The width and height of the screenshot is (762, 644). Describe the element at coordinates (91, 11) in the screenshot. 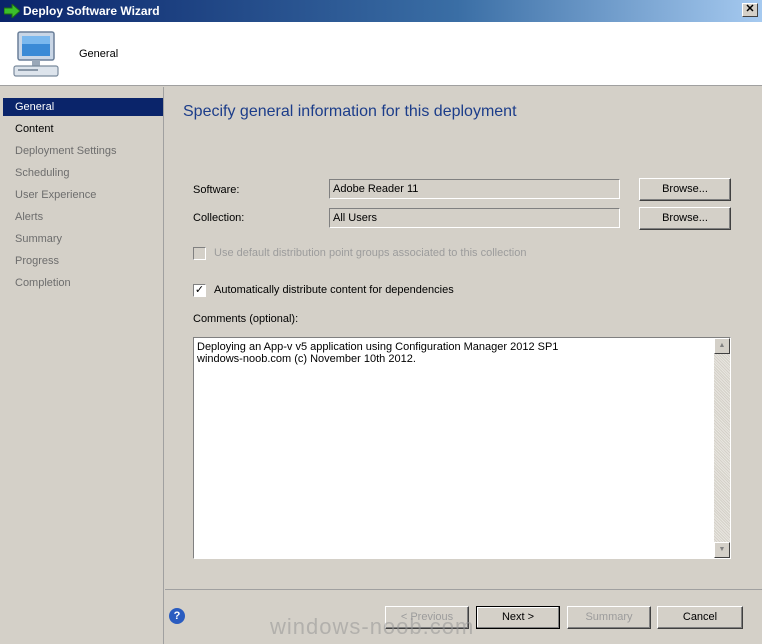

I see `window-title: Deploy Software Wizard` at that location.